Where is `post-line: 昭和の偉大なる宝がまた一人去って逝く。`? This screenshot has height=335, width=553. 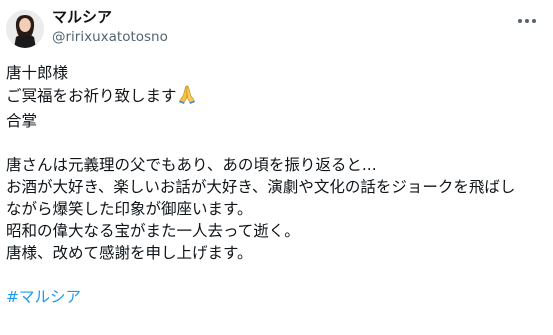 post-line: 昭和の偉大なる宝がまた一人去って逝く。 is located at coordinates (153, 231).